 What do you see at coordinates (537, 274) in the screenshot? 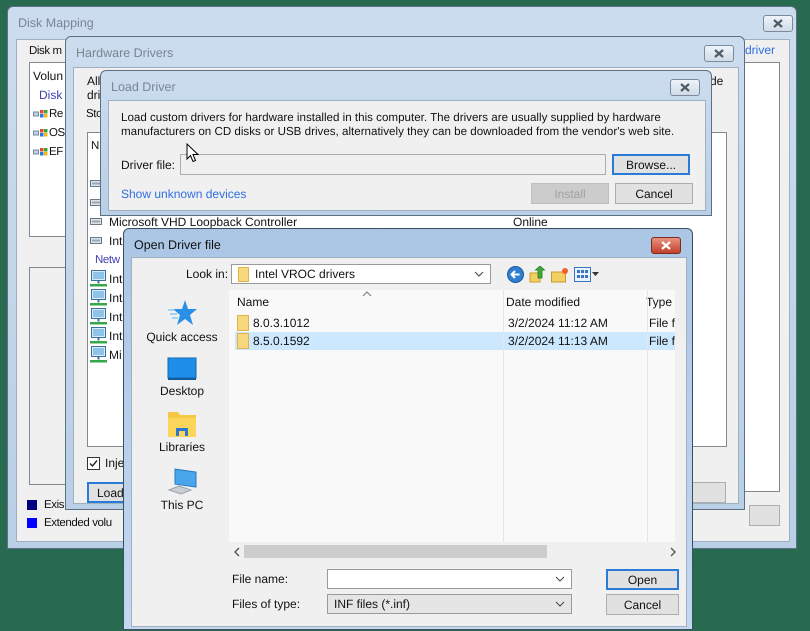
I see `up-folder-icon` at bounding box center [537, 274].